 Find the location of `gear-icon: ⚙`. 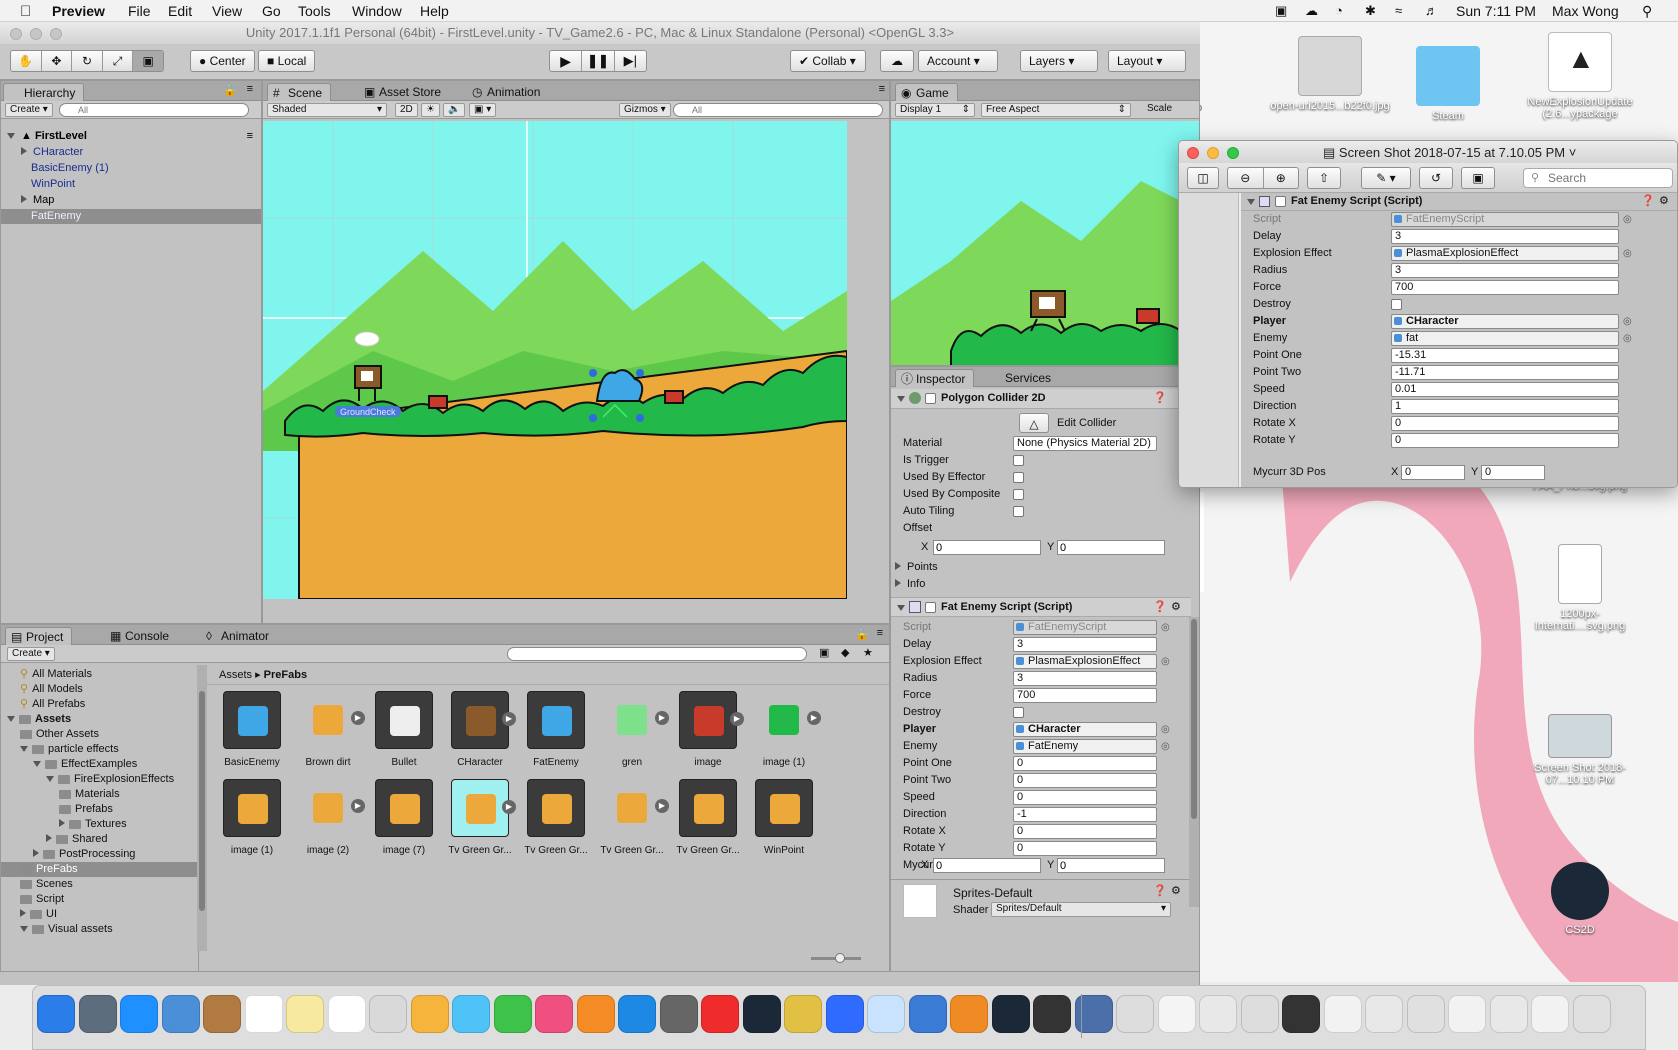

gear-icon: ⚙ is located at coordinates (1176, 606).